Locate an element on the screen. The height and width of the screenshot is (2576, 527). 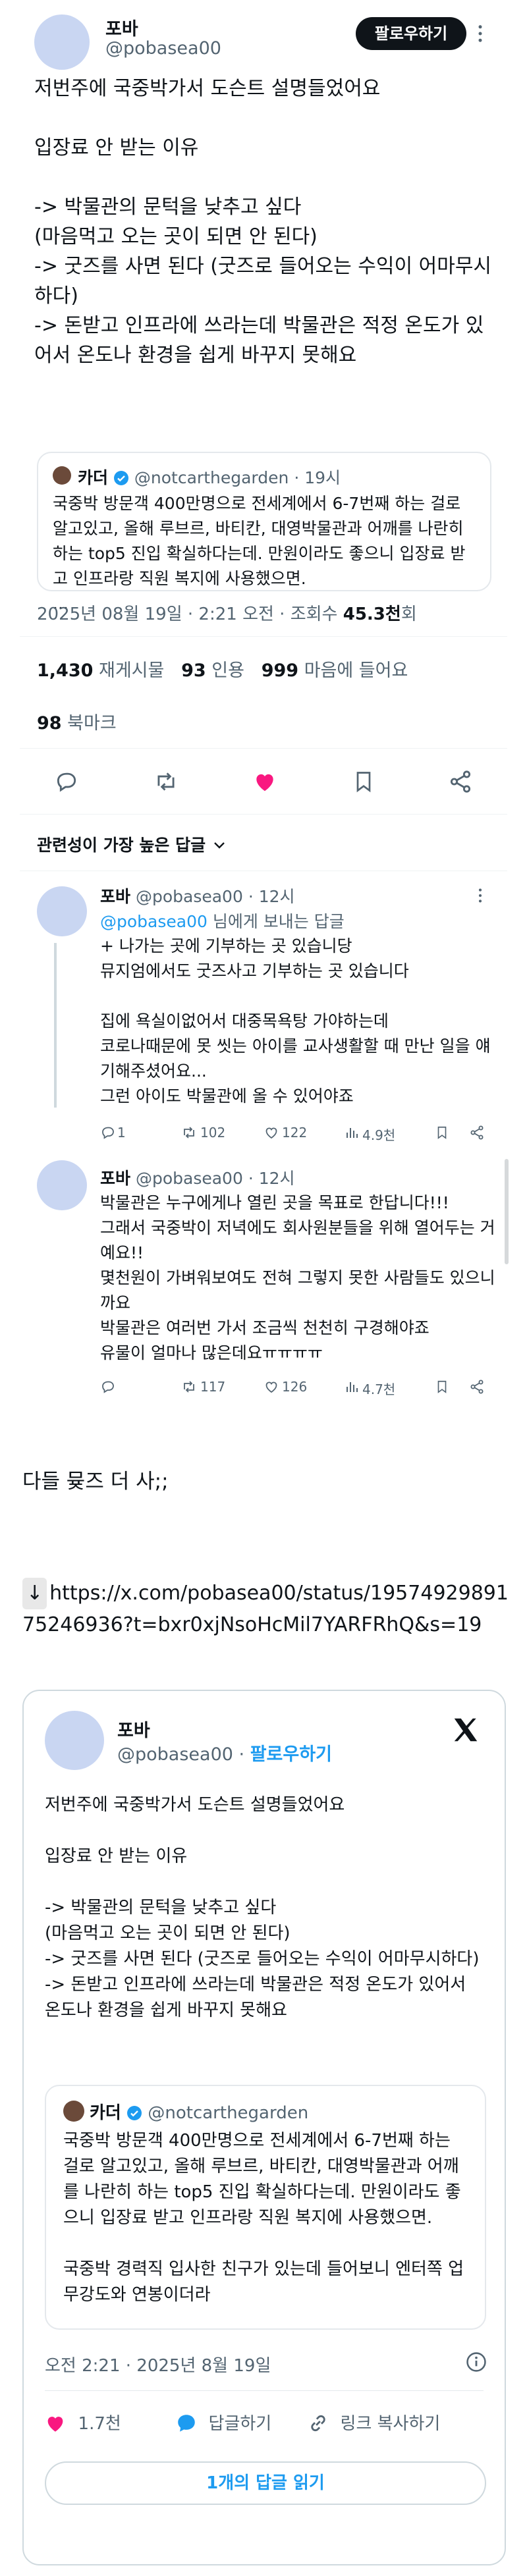
bookmark-stat: 98 북마크 is located at coordinates (77, 721).